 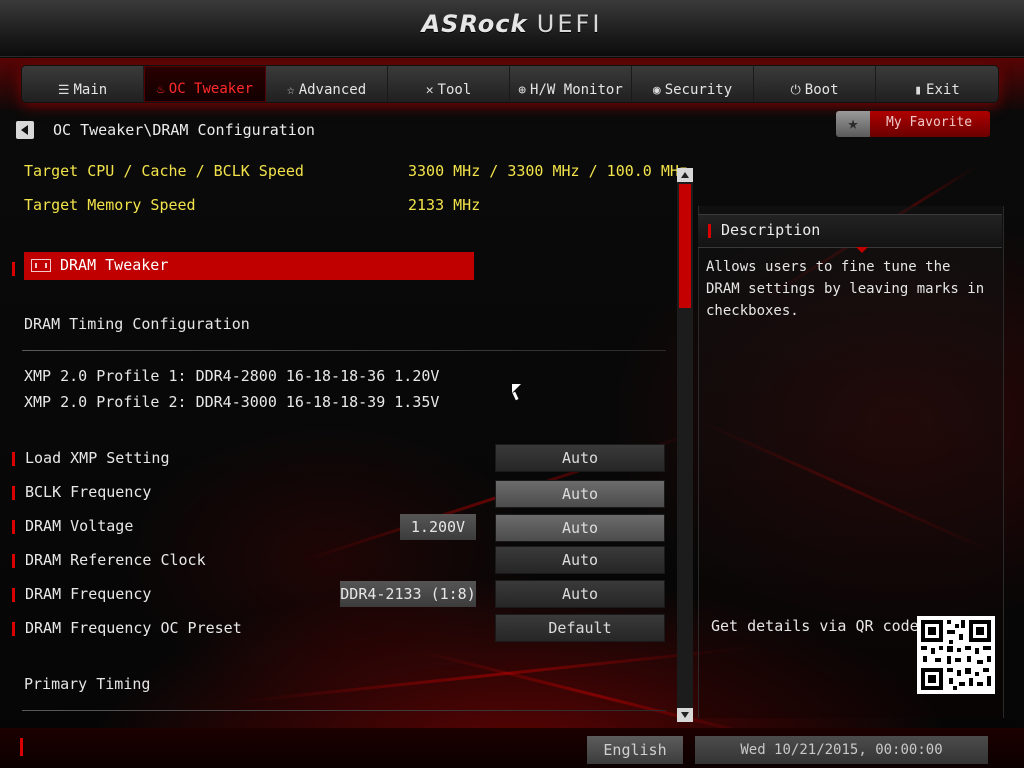 I want to click on bclk-frequency-label: BCLK Frequency, so click(x=88, y=492).